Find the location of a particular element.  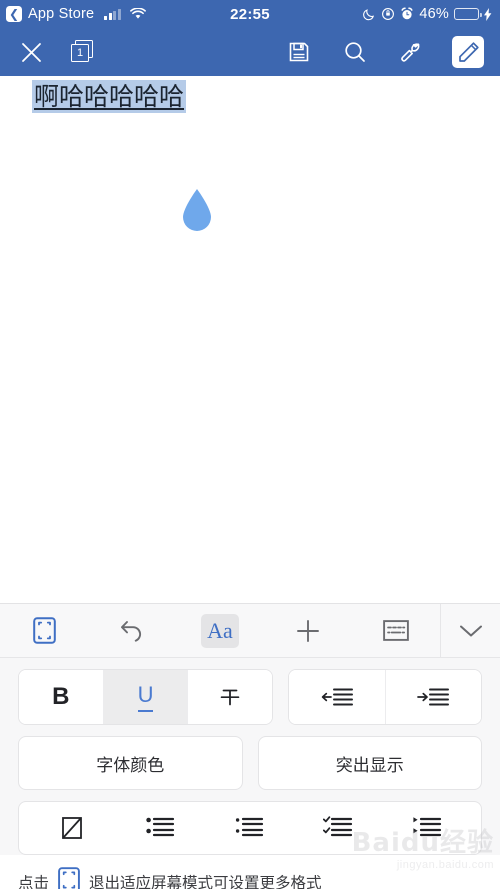

bullet-list-small-icon is located at coordinates (249, 827).